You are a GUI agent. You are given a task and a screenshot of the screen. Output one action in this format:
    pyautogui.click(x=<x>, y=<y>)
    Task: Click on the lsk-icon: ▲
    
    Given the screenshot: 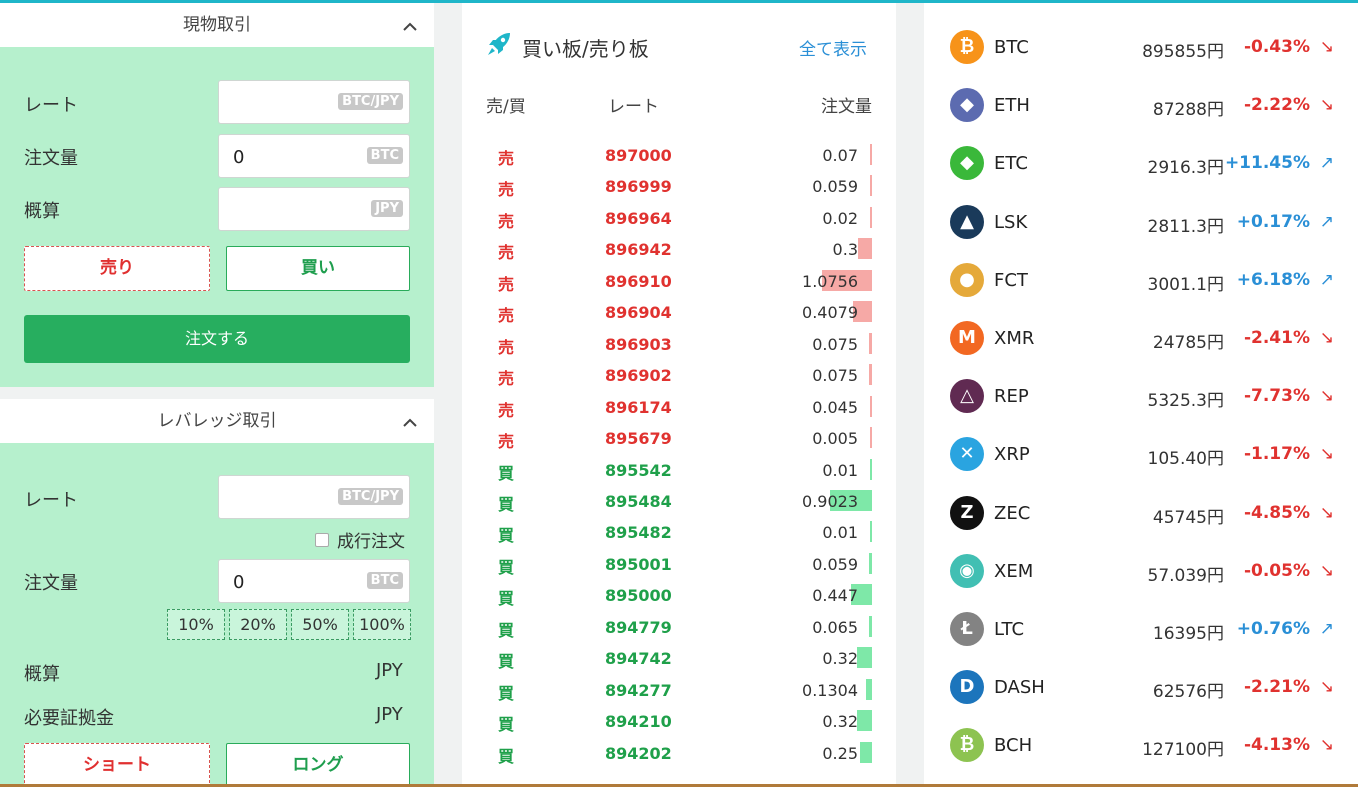 What is the action you would take?
    pyautogui.click(x=967, y=221)
    